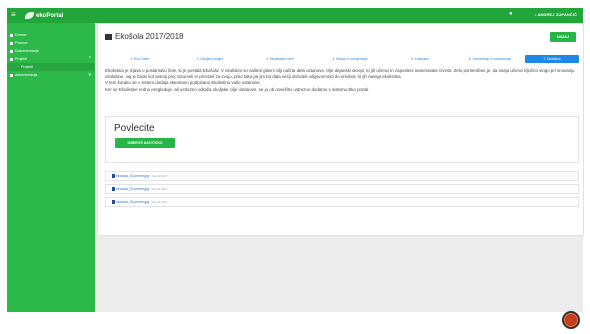  Describe the element at coordinates (149, 36) in the screenshot. I see `page-title-text: Ekošola 2017/2018` at that location.